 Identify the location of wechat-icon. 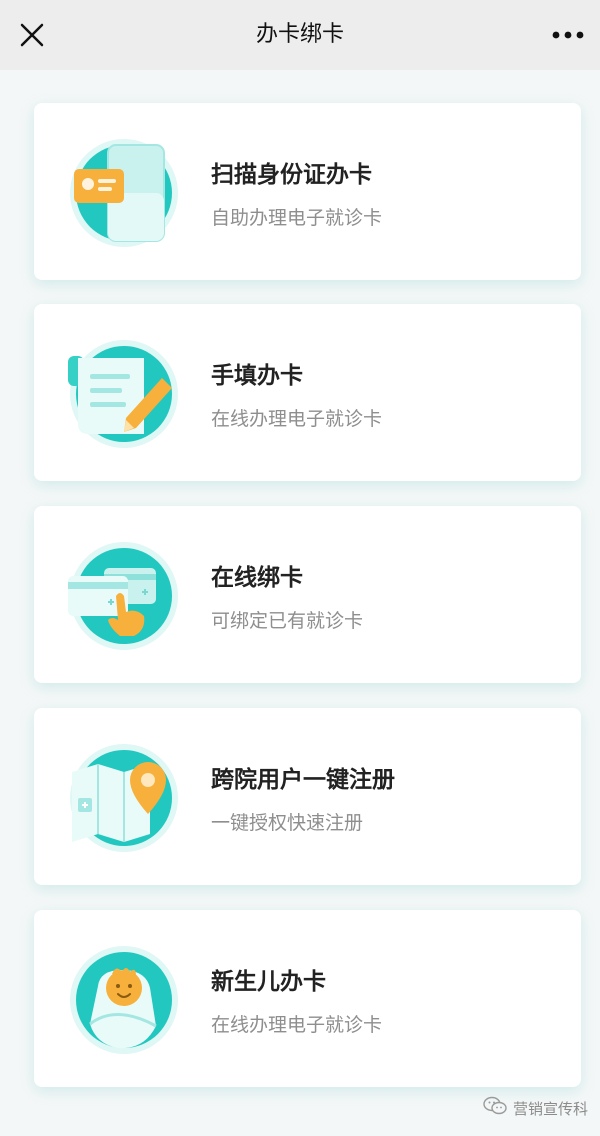
(495, 1108).